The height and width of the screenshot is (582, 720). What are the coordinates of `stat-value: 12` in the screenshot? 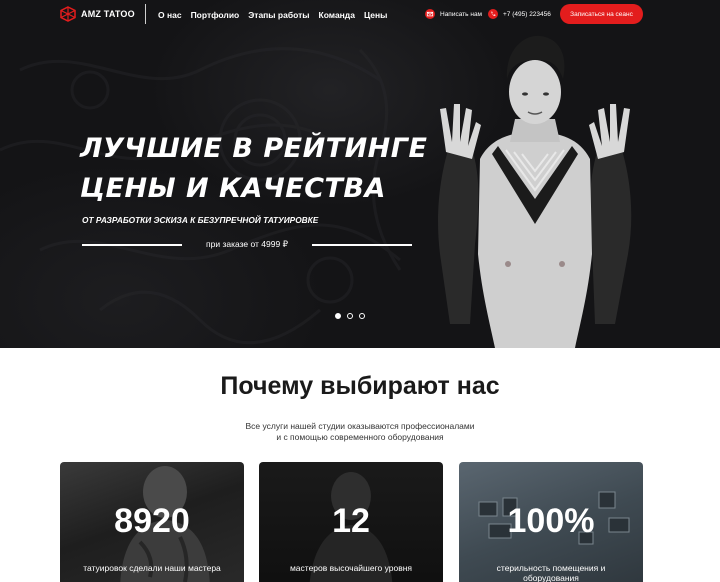 It's located at (351, 521).